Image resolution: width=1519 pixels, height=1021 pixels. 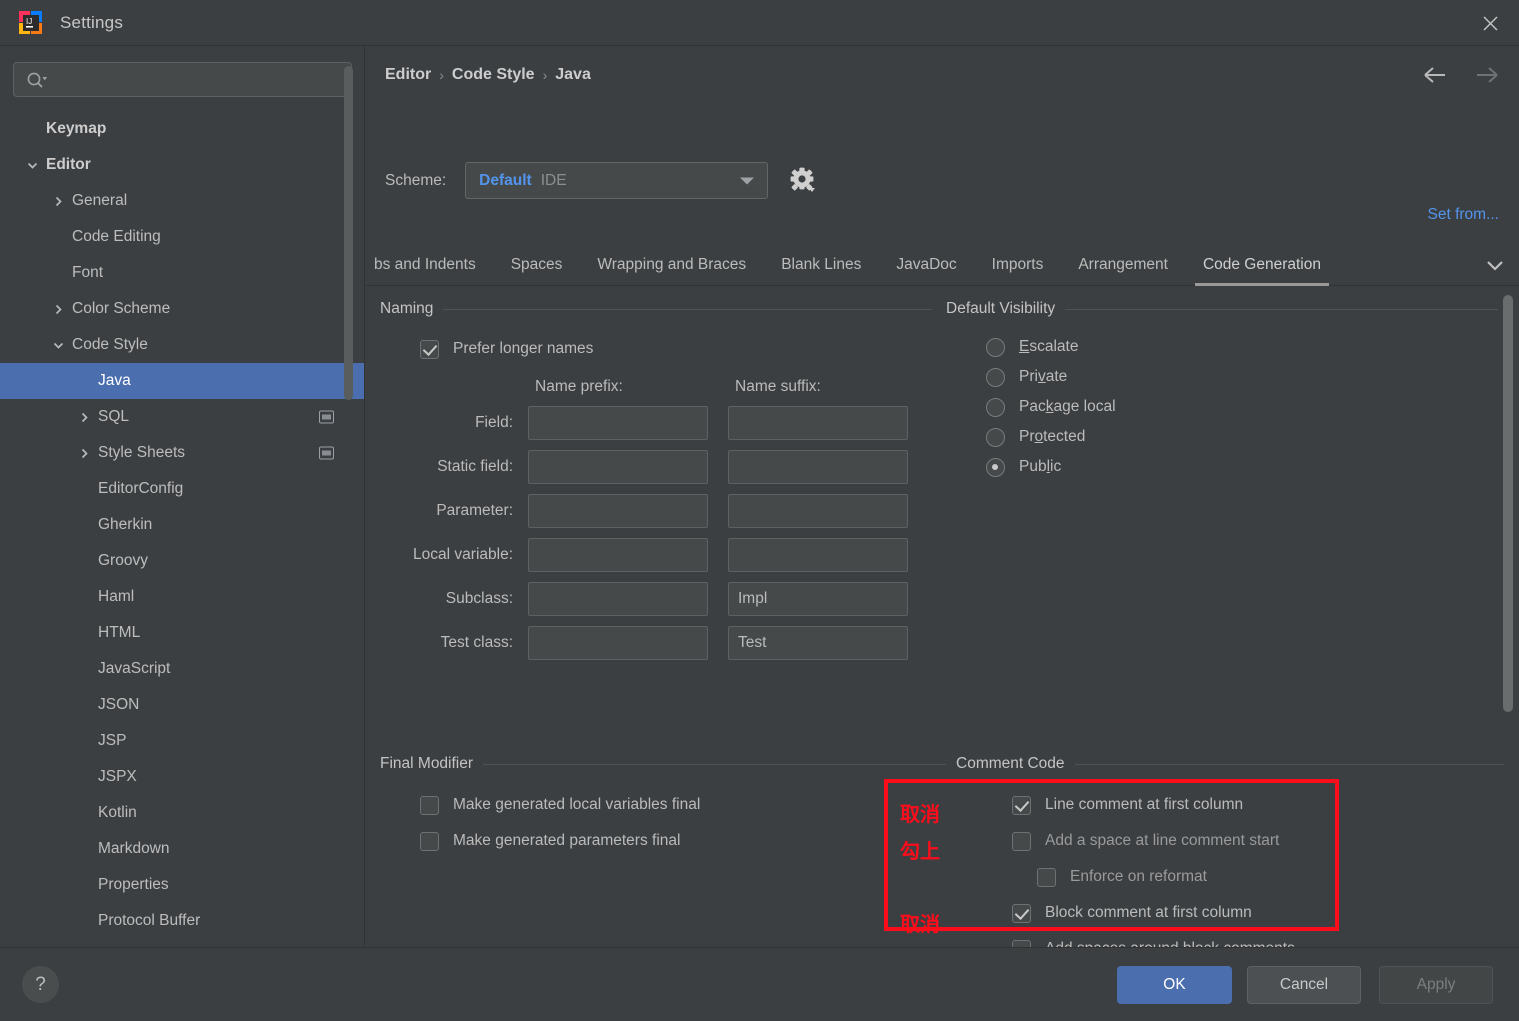 What do you see at coordinates (425, 270) in the screenshot?
I see `tab-bs-and-indents: bs and Indents` at bounding box center [425, 270].